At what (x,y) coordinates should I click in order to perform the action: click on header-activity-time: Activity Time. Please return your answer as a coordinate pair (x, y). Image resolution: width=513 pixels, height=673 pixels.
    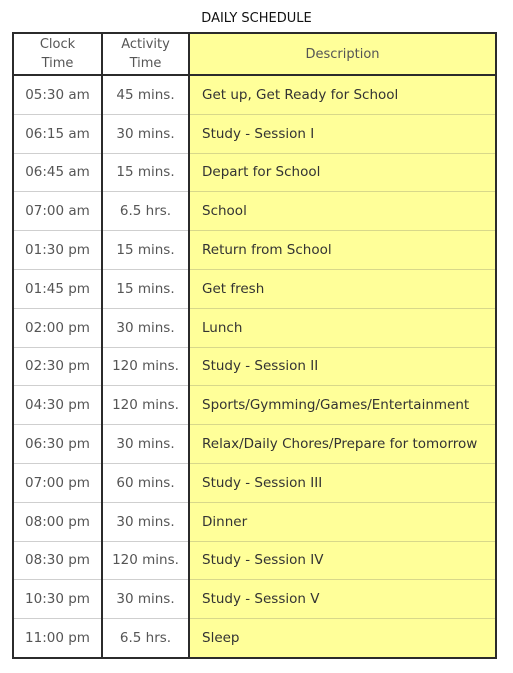
    Looking at the image, I should click on (146, 54).